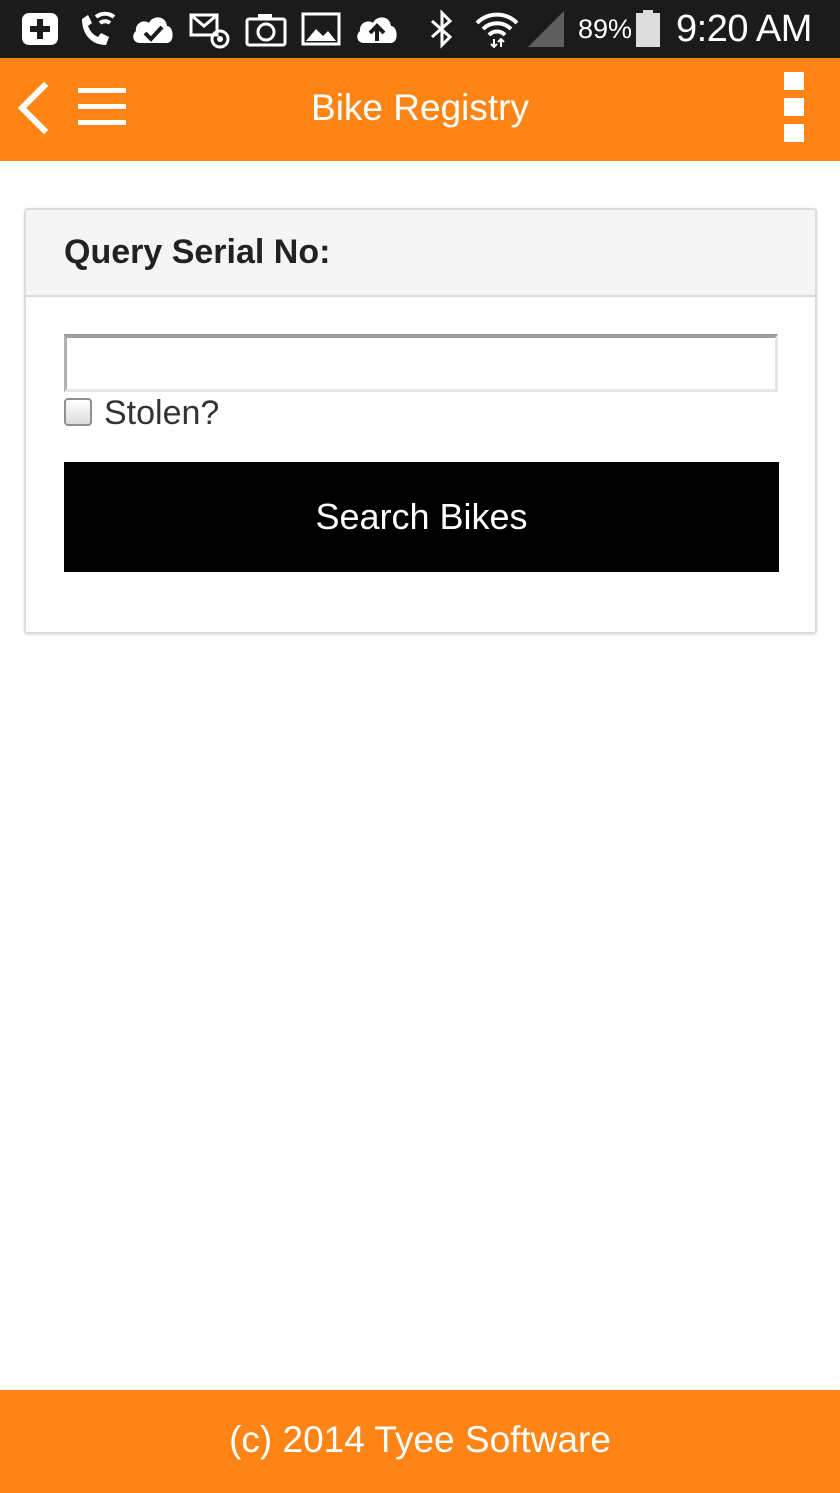  I want to click on copyright-text: (c) 2014 Tyee Software, so click(420, 1439).